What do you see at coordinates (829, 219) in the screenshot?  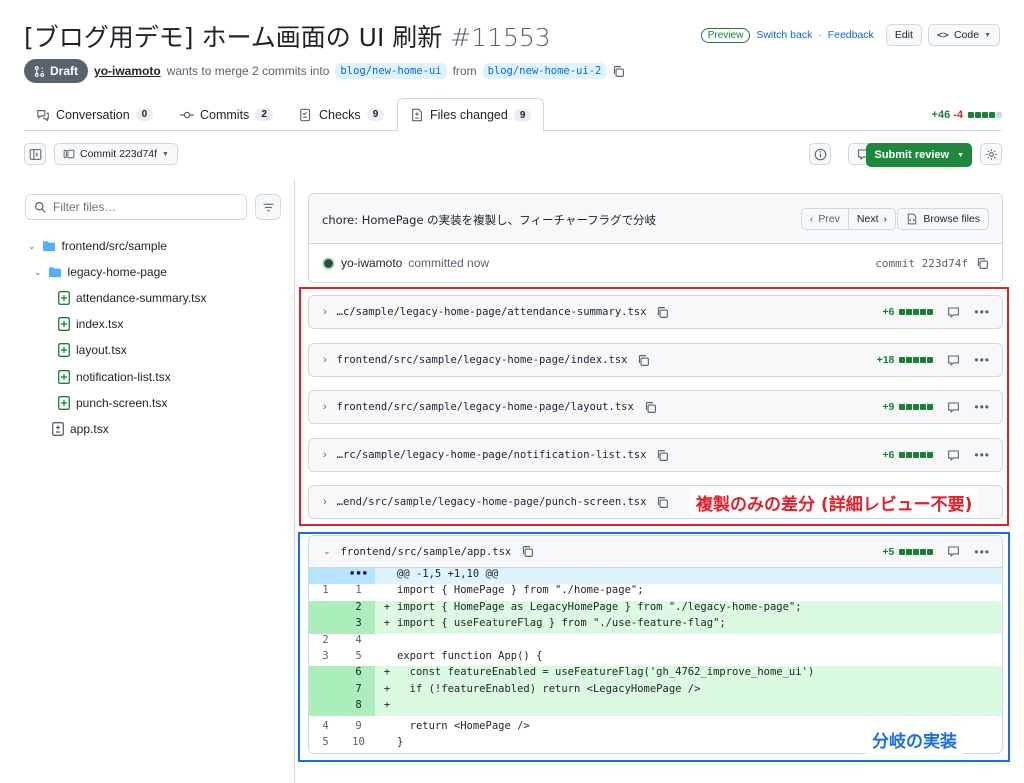 I see `prev-label: Prev` at bounding box center [829, 219].